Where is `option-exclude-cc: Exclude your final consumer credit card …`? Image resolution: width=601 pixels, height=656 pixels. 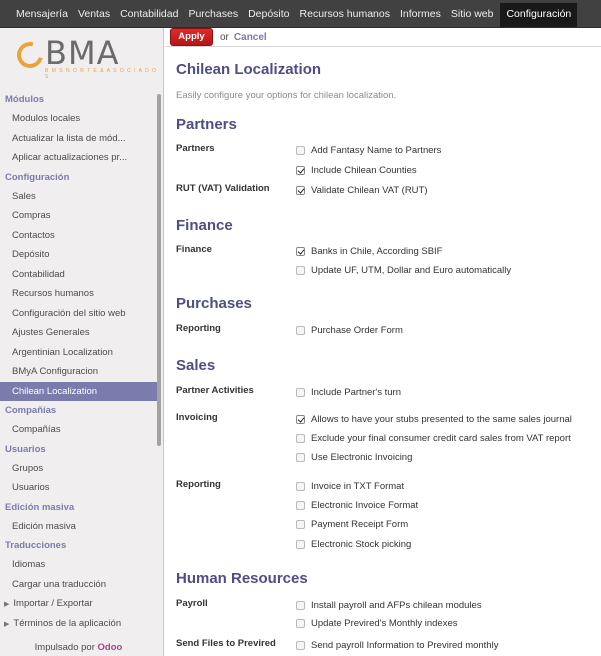
option-exclude-cc: Exclude your final consumer credit card … is located at coordinates (433, 438).